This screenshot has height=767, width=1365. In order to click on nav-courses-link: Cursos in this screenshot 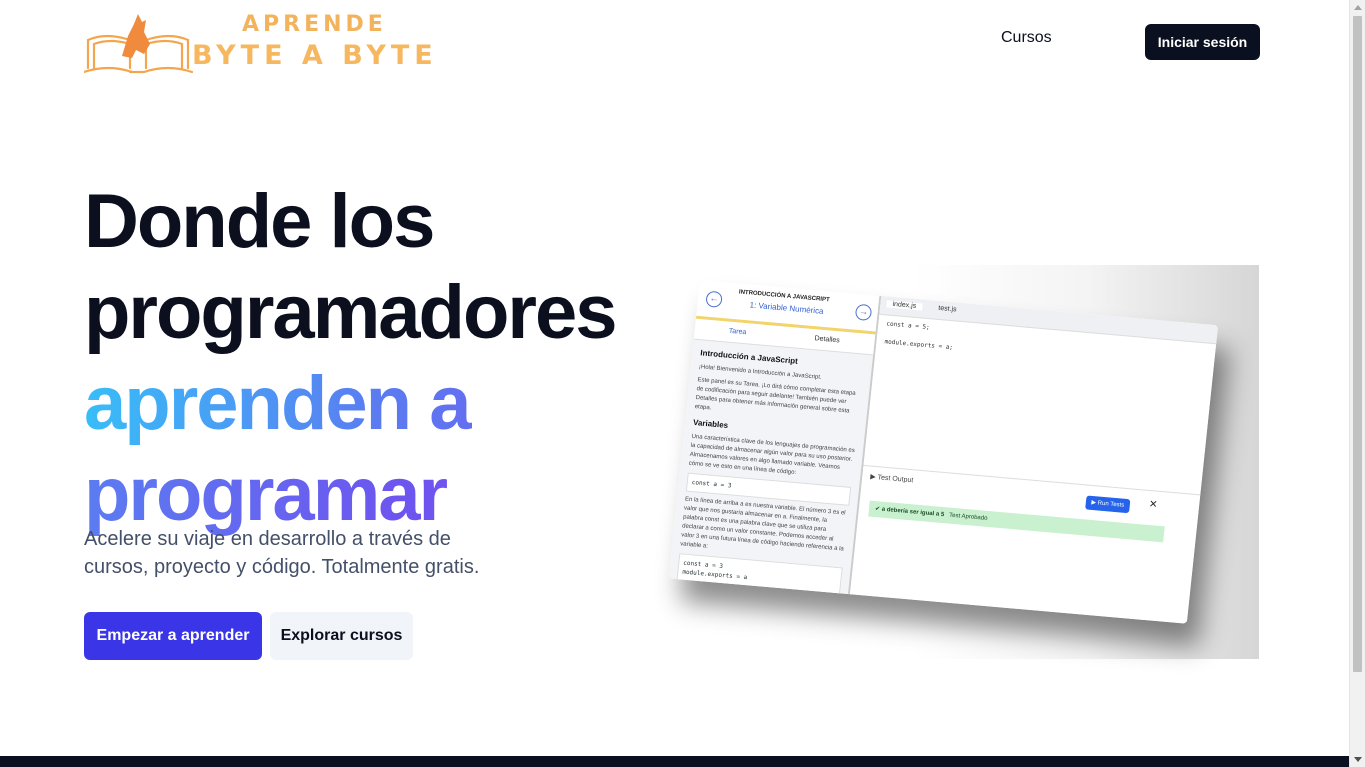, I will do `click(1026, 38)`.